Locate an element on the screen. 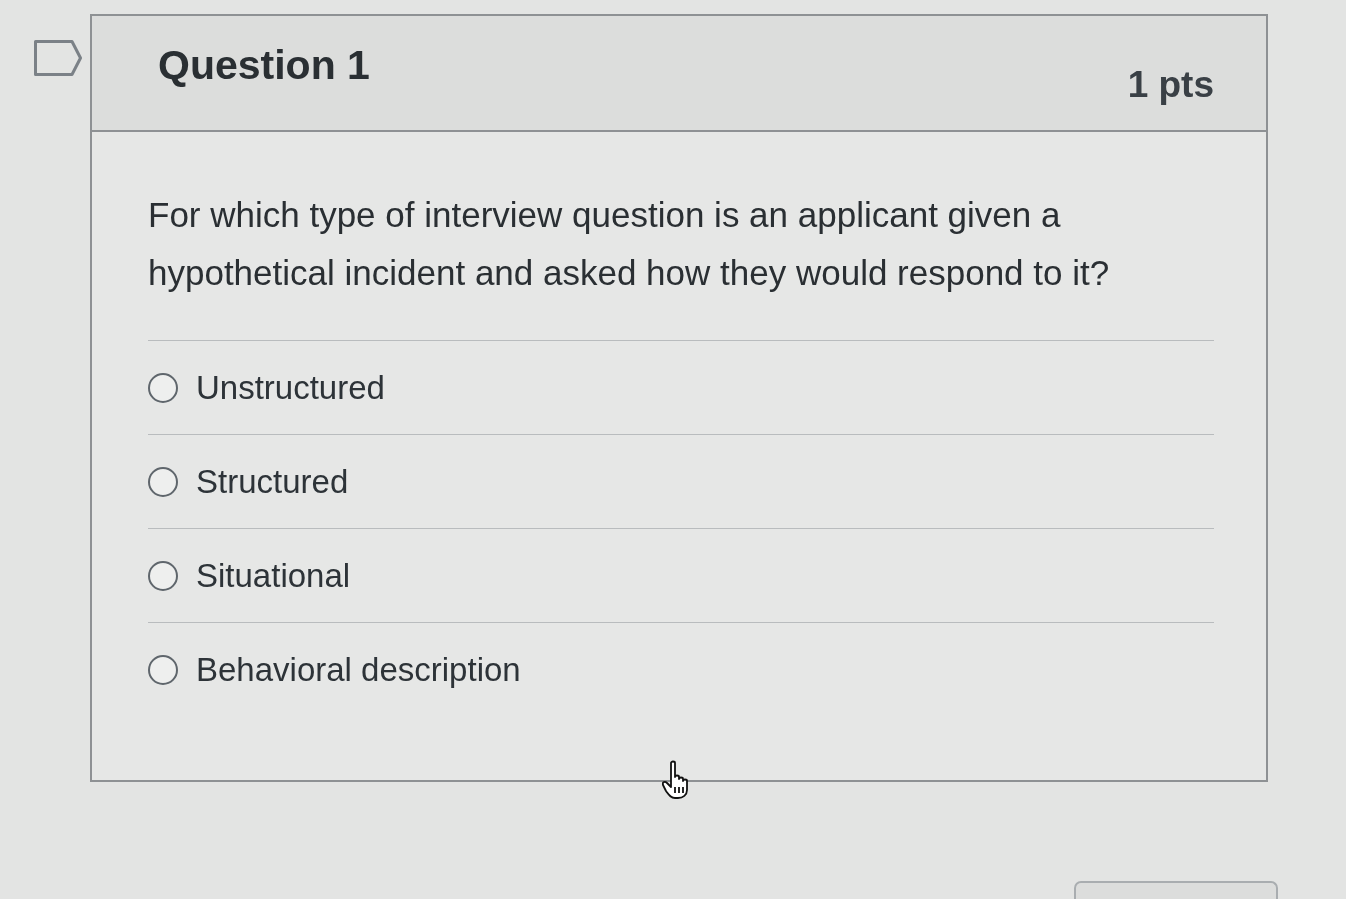  question-text: For which type of interview question is an applicant given a hypothetical incident and asked how they would respond to it? is located at coordinates (629, 244).